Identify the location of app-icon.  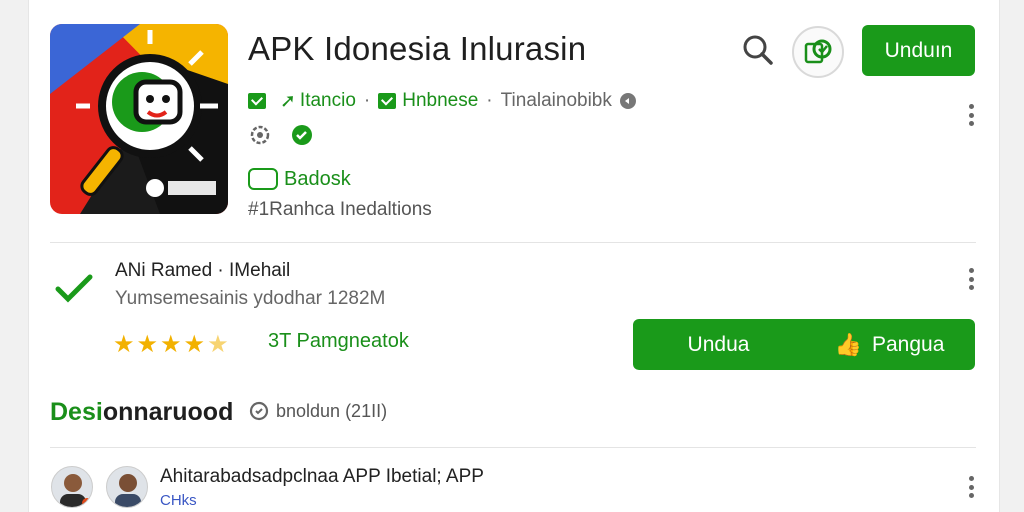
(139, 119).